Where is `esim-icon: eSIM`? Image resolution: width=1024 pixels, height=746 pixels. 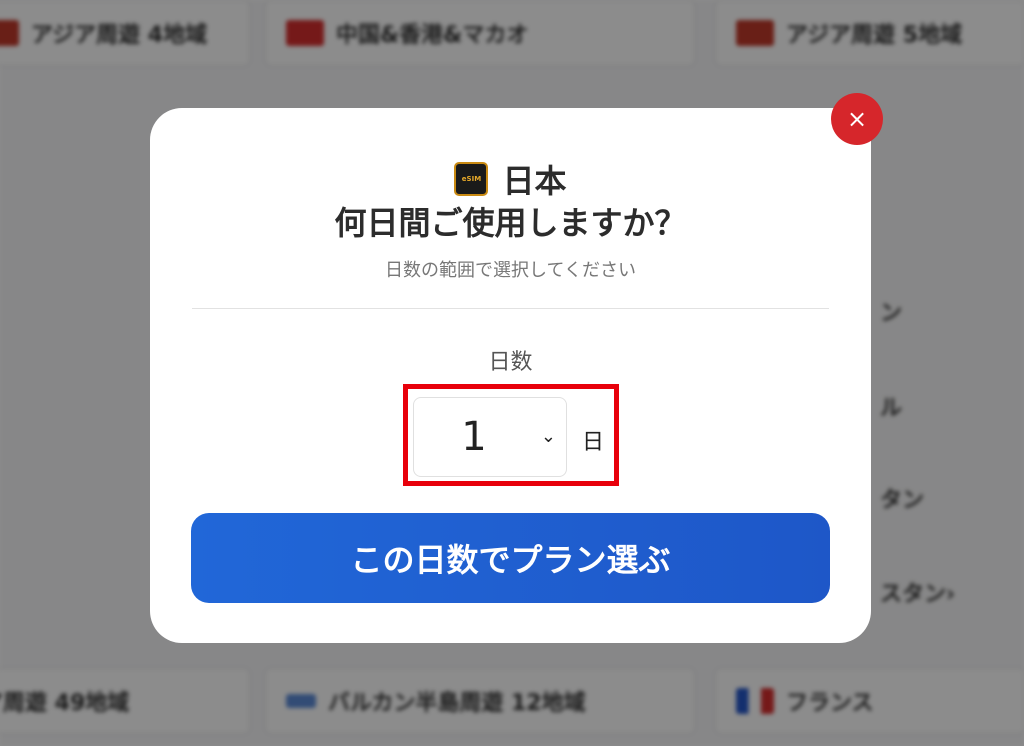 esim-icon: eSIM is located at coordinates (471, 179).